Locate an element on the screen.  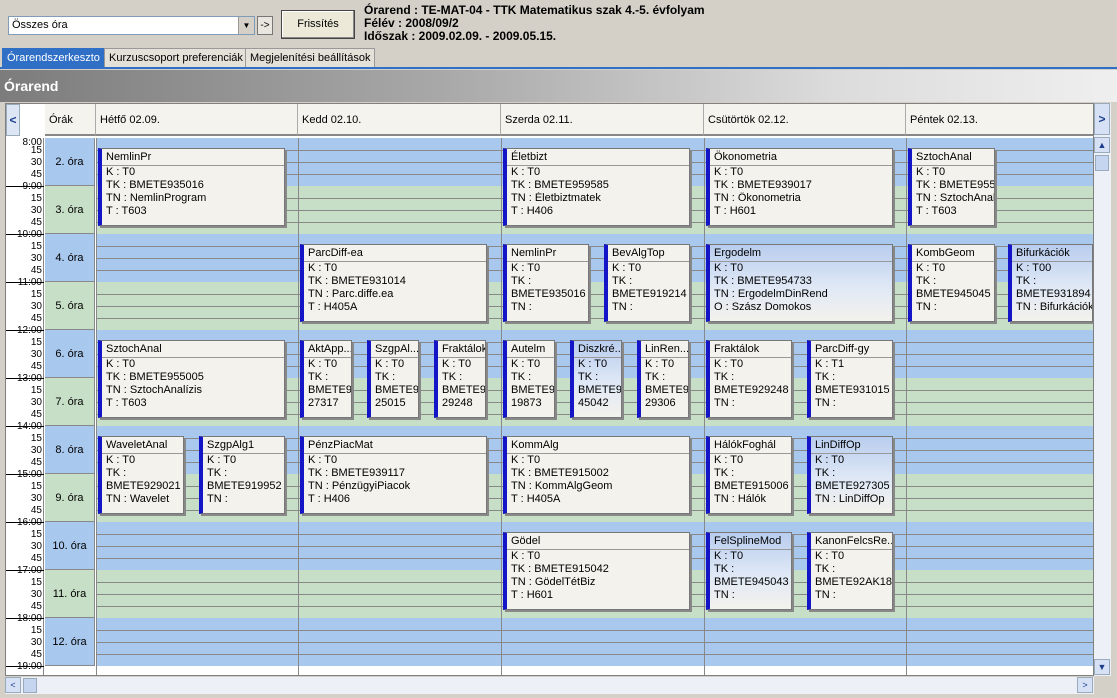
ora-label: 2. óra is located at coordinates (70, 162).